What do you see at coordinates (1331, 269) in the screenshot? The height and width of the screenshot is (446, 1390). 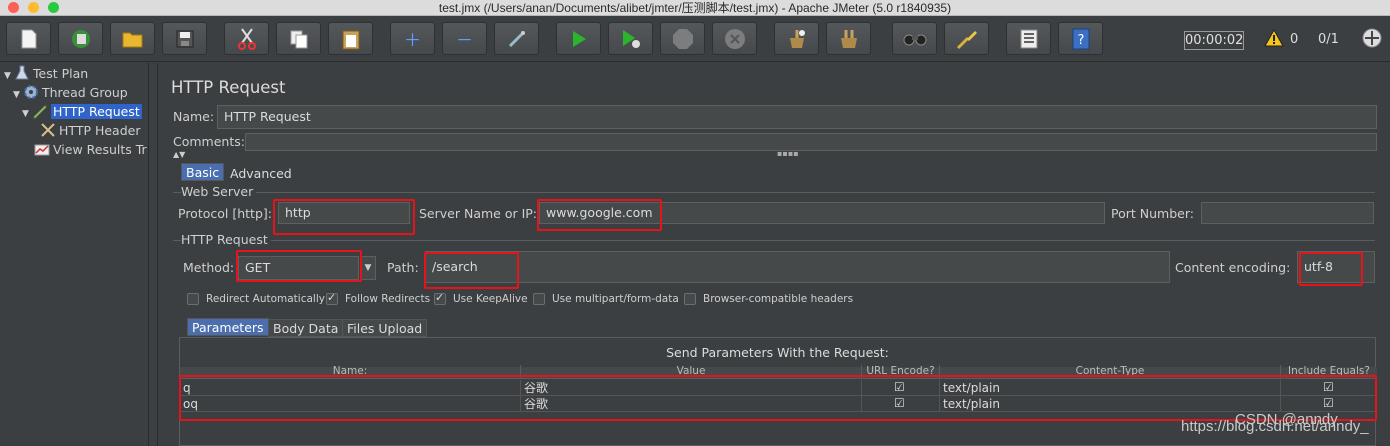 I see `highlight-box-encoding` at bounding box center [1331, 269].